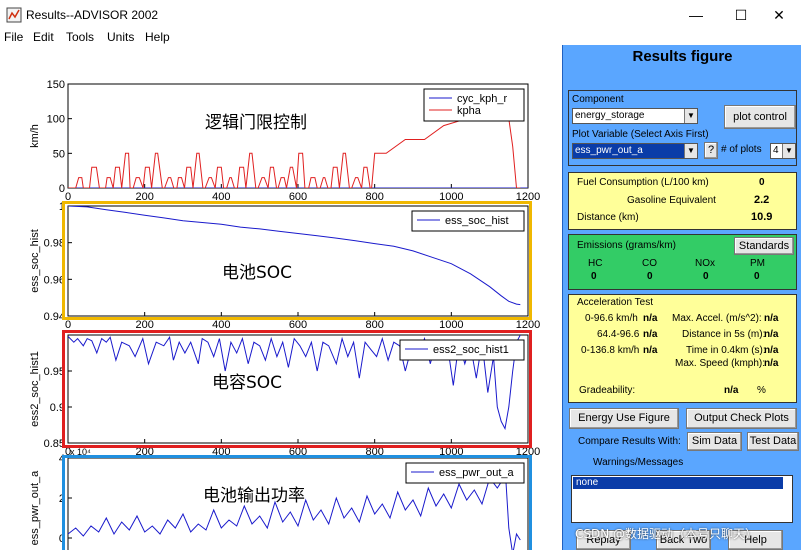 This screenshot has height=550, width=801. Describe the element at coordinates (62, 189) in the screenshot. I see `plot1-ytick-label: 0` at that location.